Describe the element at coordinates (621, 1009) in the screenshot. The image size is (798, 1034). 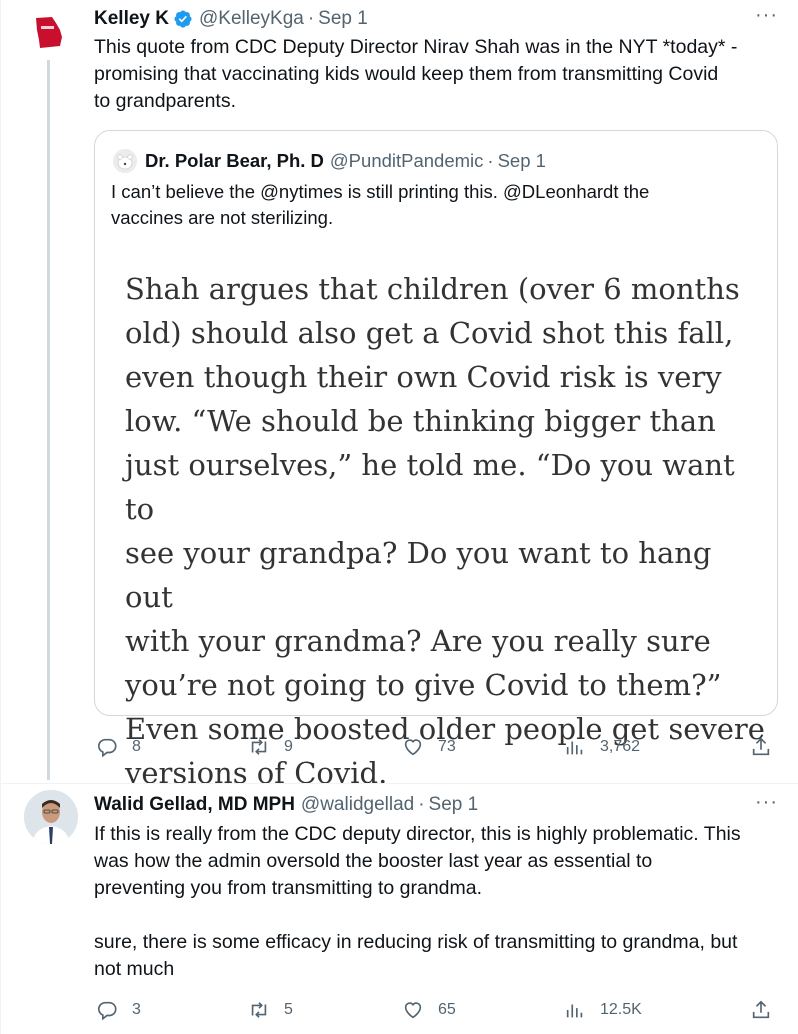
I see `view-count: 12.5K` at that location.